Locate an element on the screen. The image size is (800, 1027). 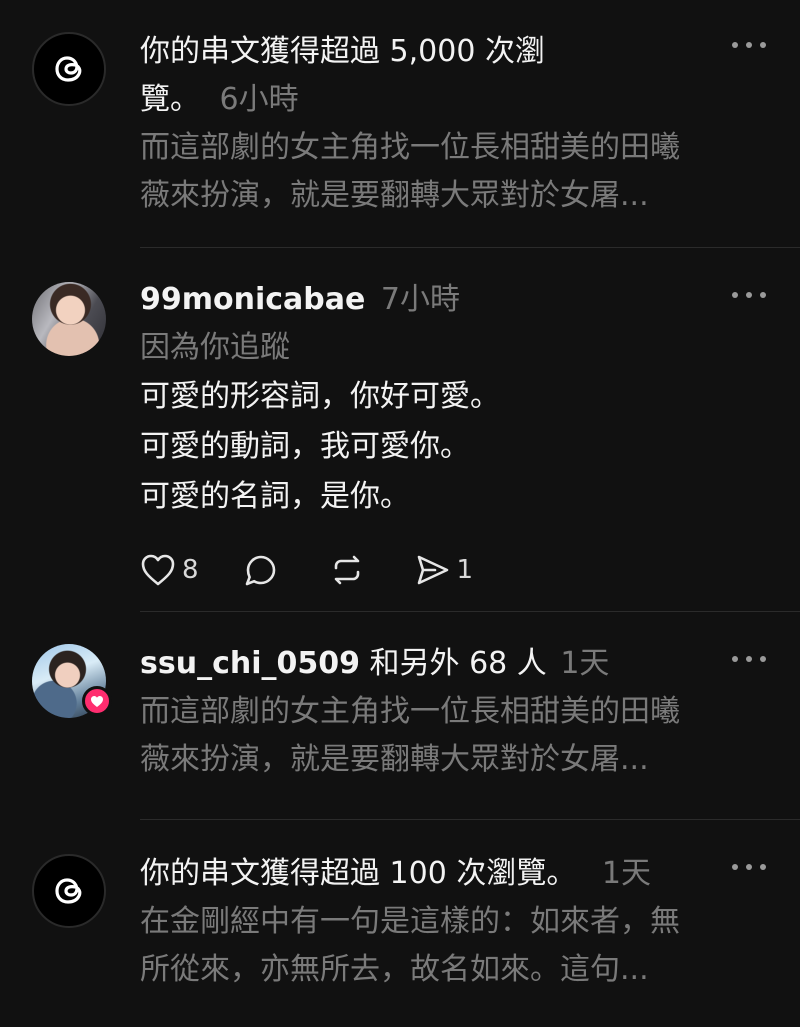
like-button: 8 is located at coordinates (169, 570).